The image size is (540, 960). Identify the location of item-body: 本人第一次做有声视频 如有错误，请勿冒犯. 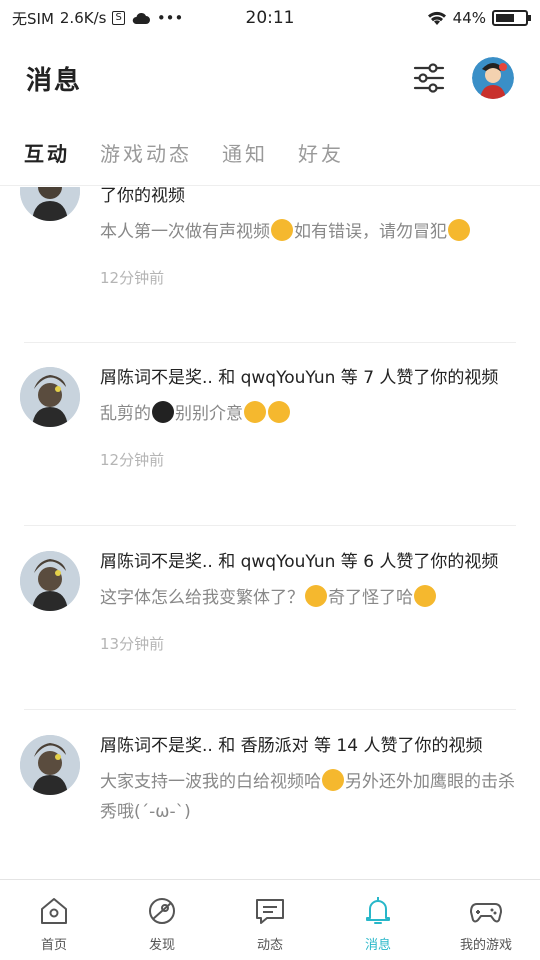
(308, 232).